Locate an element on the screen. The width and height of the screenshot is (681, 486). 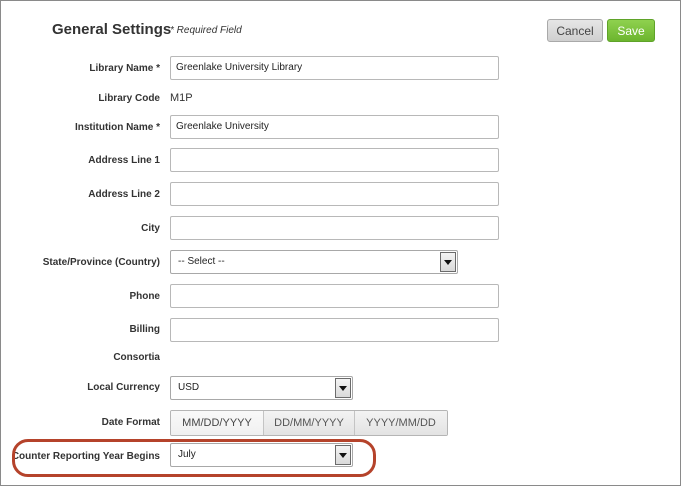
phone-label: Phone is located at coordinates (144, 296).